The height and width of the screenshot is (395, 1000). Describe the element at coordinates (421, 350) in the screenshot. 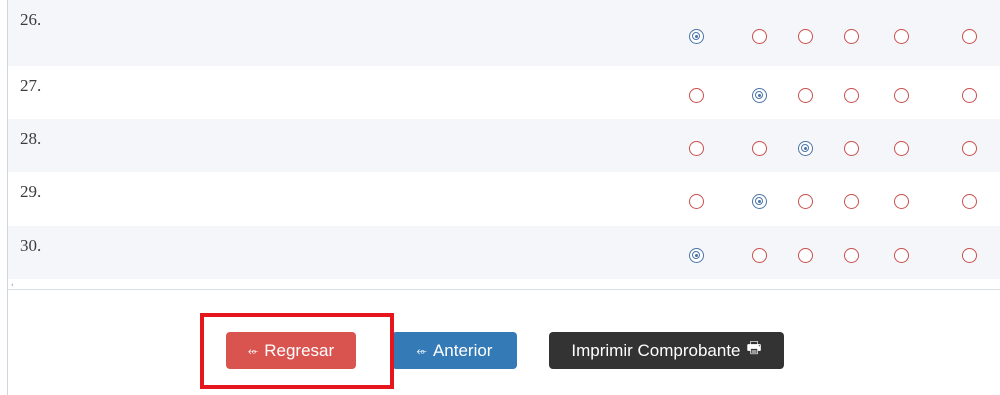

I see `arrow-left-icon: ⬰` at that location.